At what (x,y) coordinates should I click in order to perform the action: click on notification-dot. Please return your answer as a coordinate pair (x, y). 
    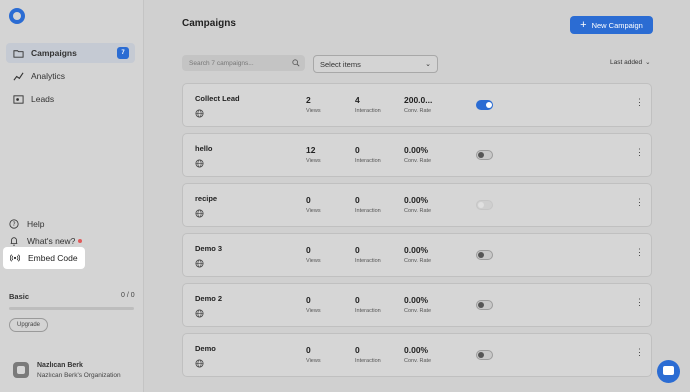
    Looking at the image, I should click on (80, 241).